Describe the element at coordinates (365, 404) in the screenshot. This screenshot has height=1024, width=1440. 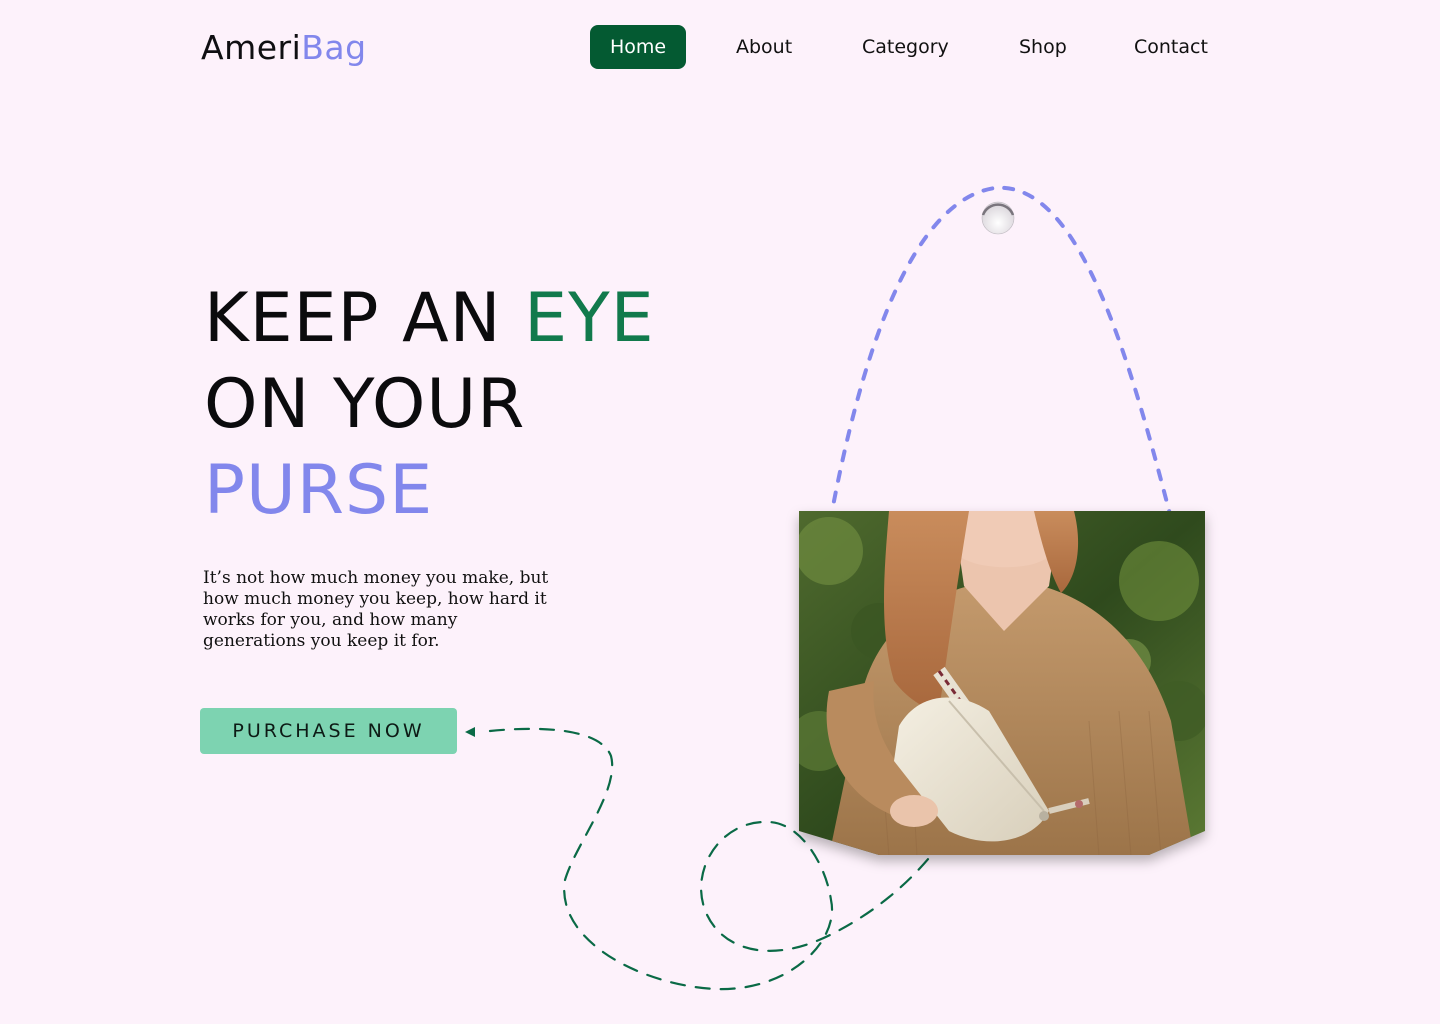
I see `headline-line-2: ON YOUR` at that location.